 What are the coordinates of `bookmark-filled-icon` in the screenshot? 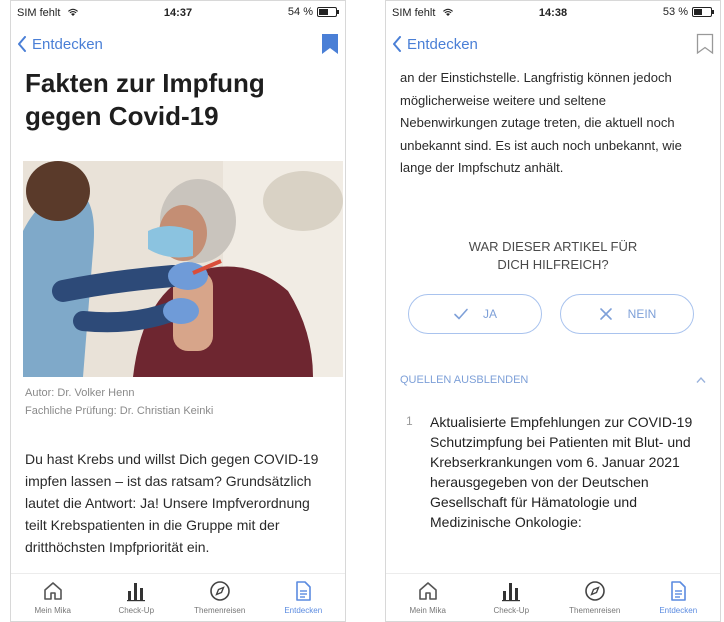 It's located at (330, 44).